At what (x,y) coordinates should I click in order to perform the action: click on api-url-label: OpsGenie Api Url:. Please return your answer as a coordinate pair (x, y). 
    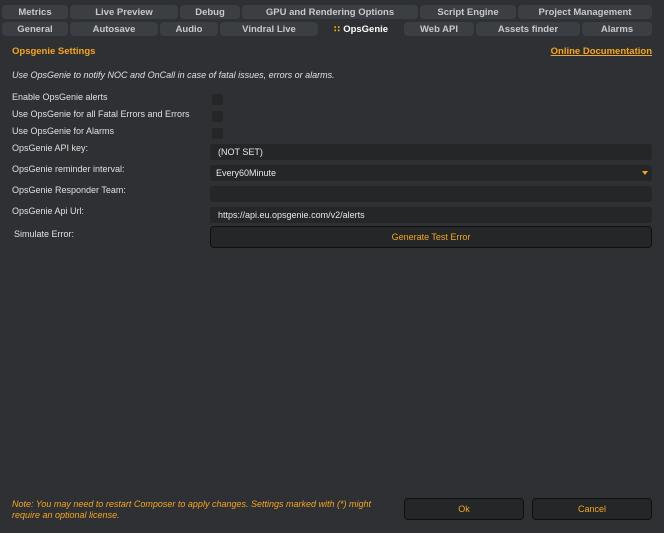
    Looking at the image, I should click on (48, 211).